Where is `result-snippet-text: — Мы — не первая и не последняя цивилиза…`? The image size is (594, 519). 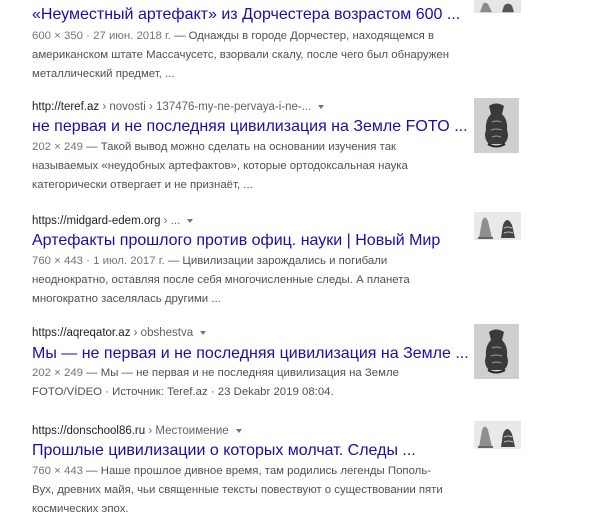
result-snippet-text: — Мы — не первая и не последняя цивилиза… is located at coordinates (215, 382).